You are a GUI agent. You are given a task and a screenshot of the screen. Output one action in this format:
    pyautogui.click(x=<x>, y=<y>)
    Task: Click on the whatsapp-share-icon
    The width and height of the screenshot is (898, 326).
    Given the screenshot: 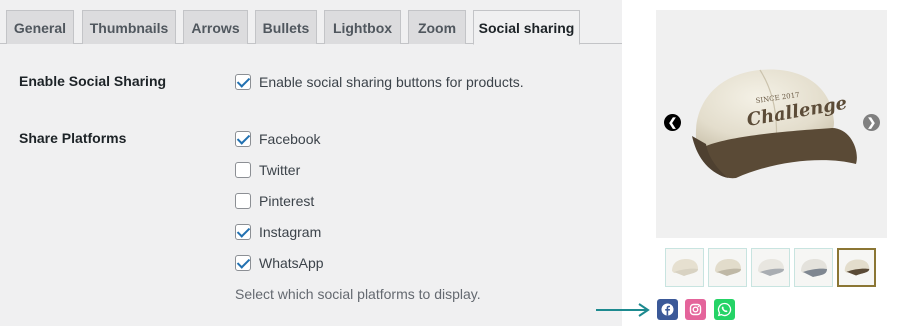 What is the action you would take?
    pyautogui.click(x=724, y=309)
    